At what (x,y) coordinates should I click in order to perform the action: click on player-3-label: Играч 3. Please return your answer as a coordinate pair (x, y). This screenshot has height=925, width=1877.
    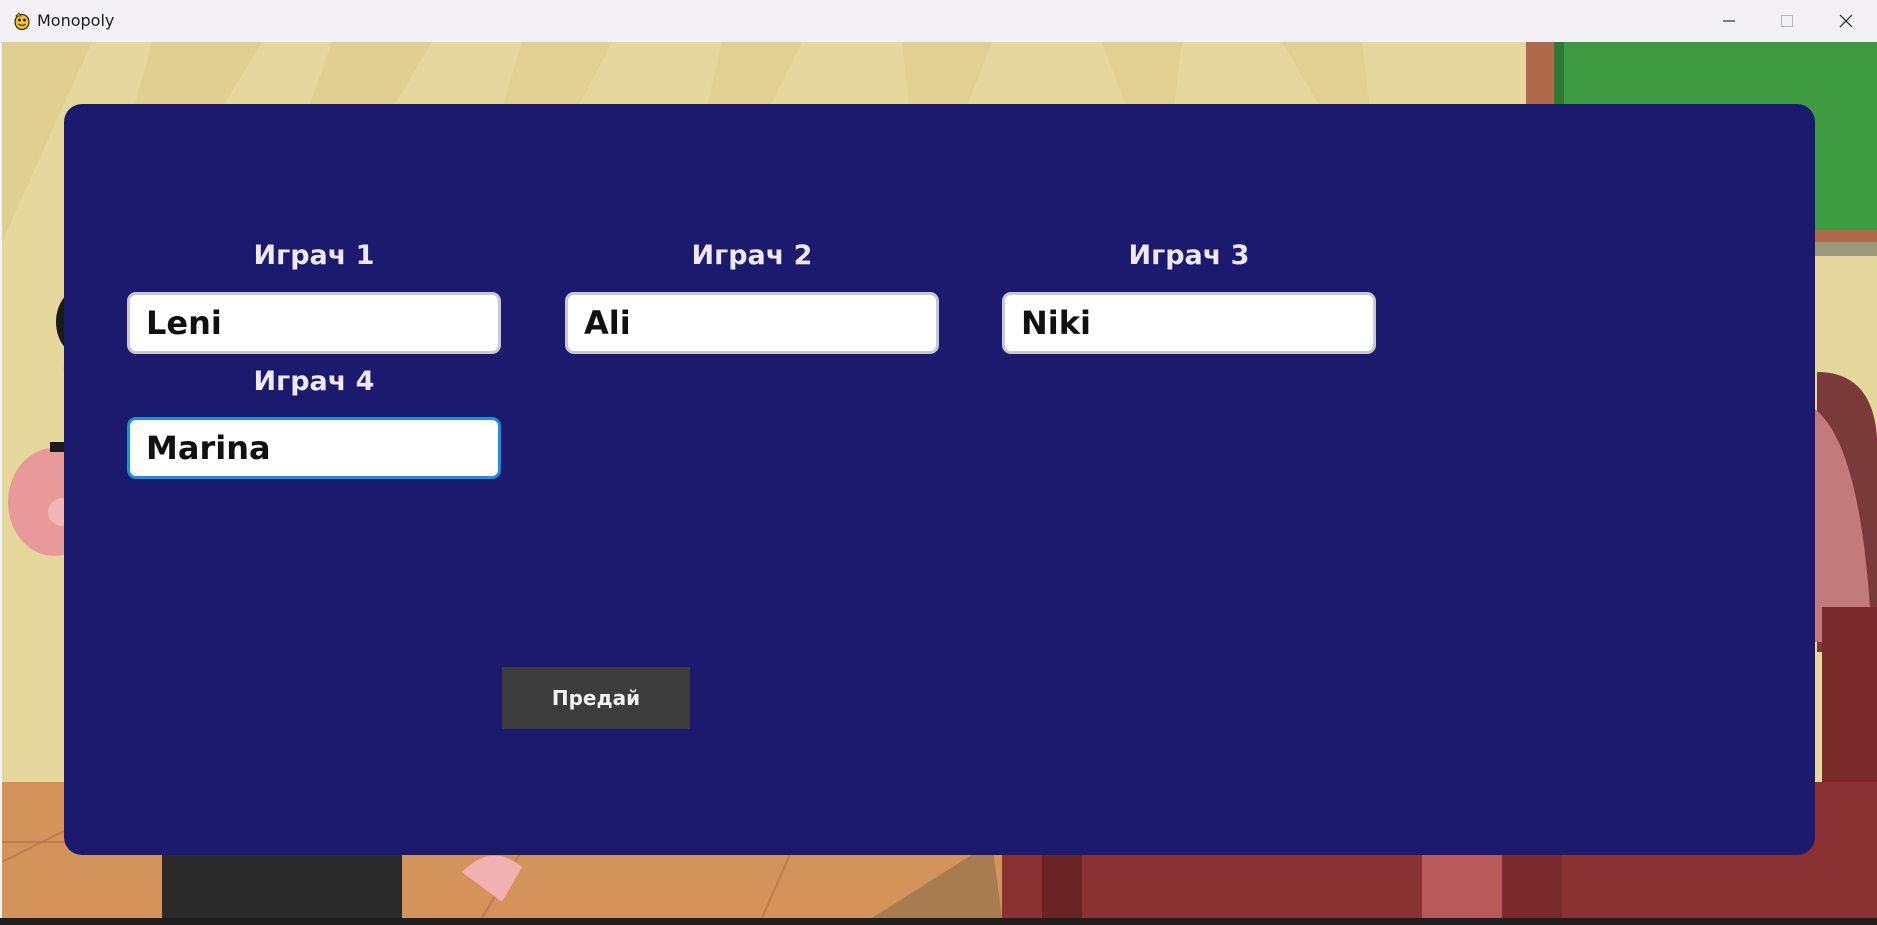
    Looking at the image, I should click on (1189, 255).